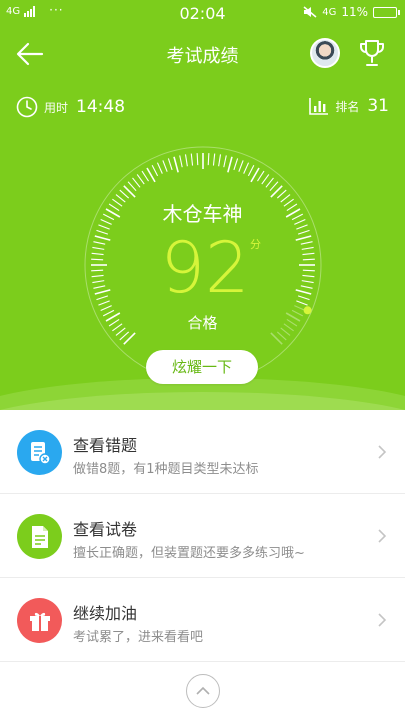  Describe the element at coordinates (27, 107) in the screenshot. I see `clock-icon` at that location.